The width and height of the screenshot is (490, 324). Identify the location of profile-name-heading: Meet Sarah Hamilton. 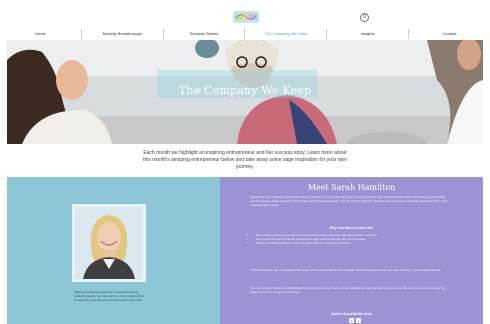
(351, 187).